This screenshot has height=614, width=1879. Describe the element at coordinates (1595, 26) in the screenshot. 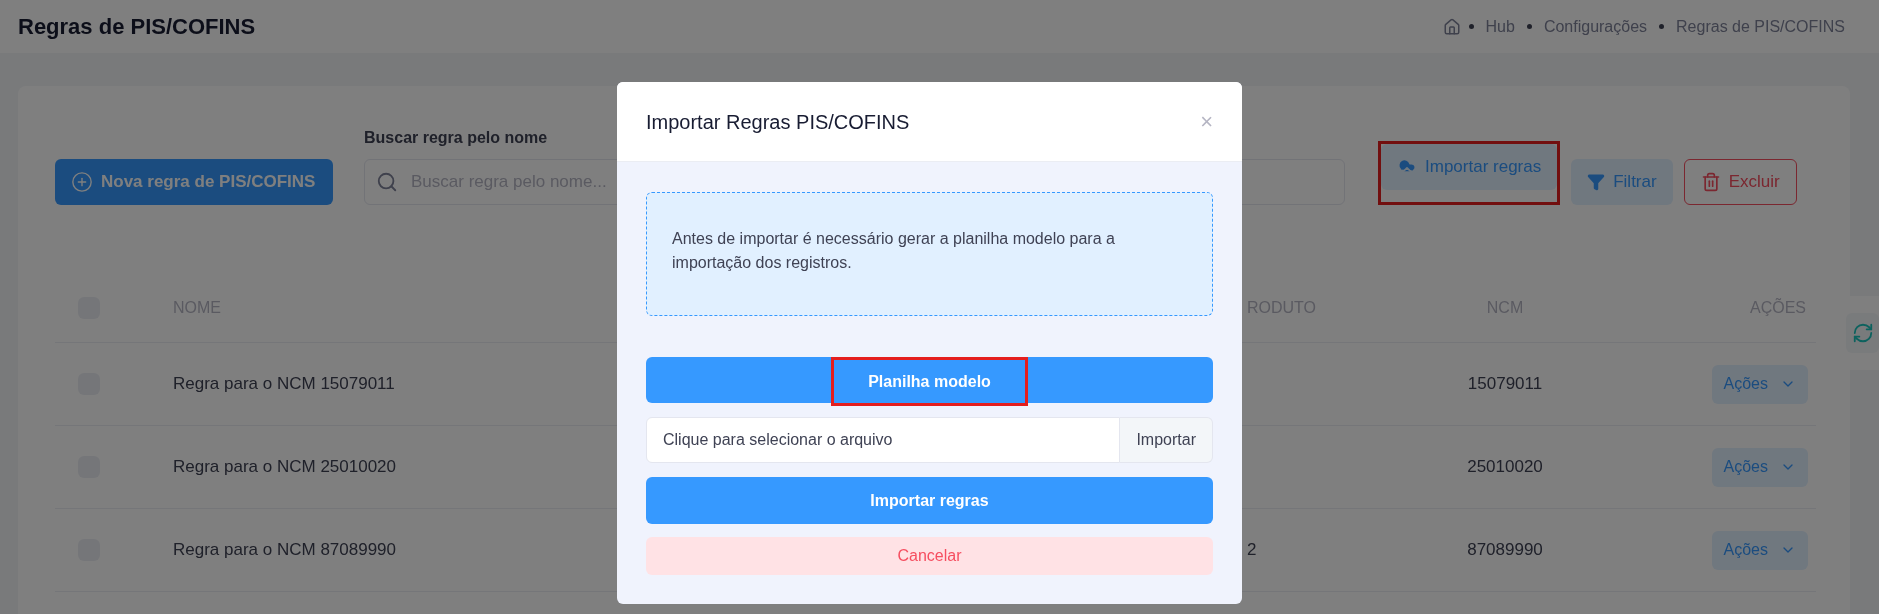

I see `breadcrumb-link: Configurações` at that location.